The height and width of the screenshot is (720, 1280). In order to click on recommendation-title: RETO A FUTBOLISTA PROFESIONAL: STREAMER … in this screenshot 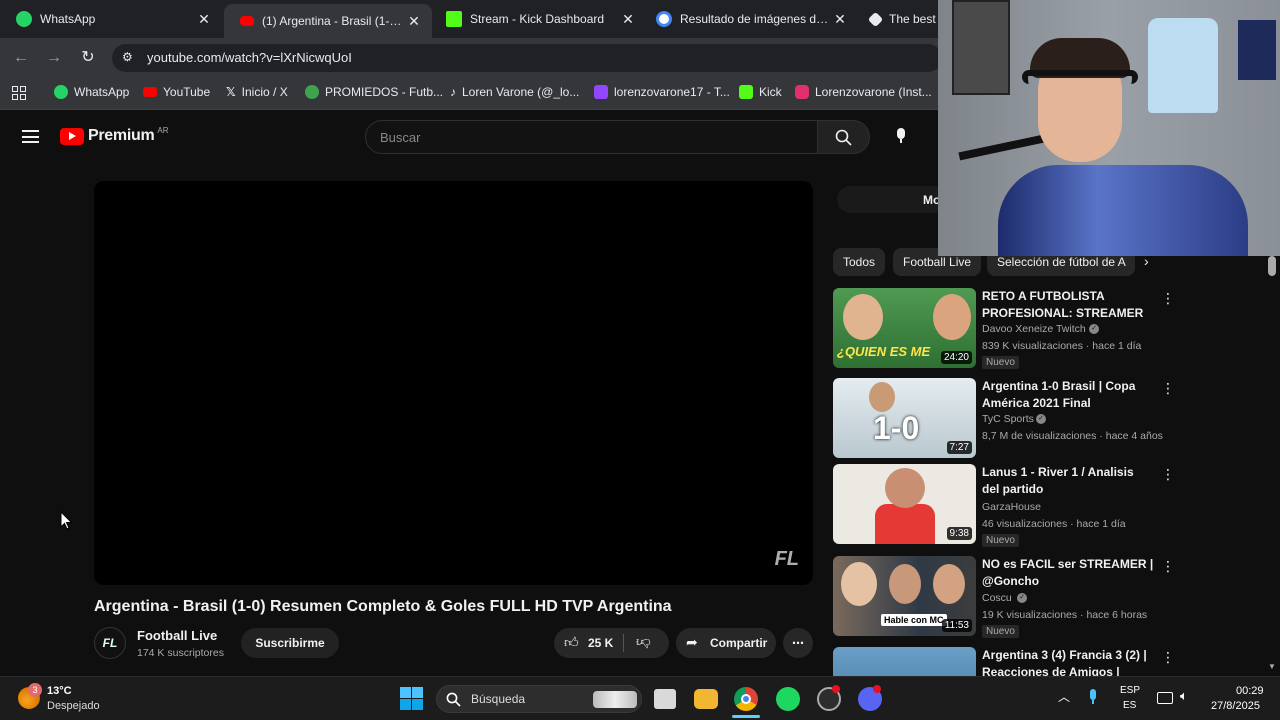, I will do `click(1063, 304)`.